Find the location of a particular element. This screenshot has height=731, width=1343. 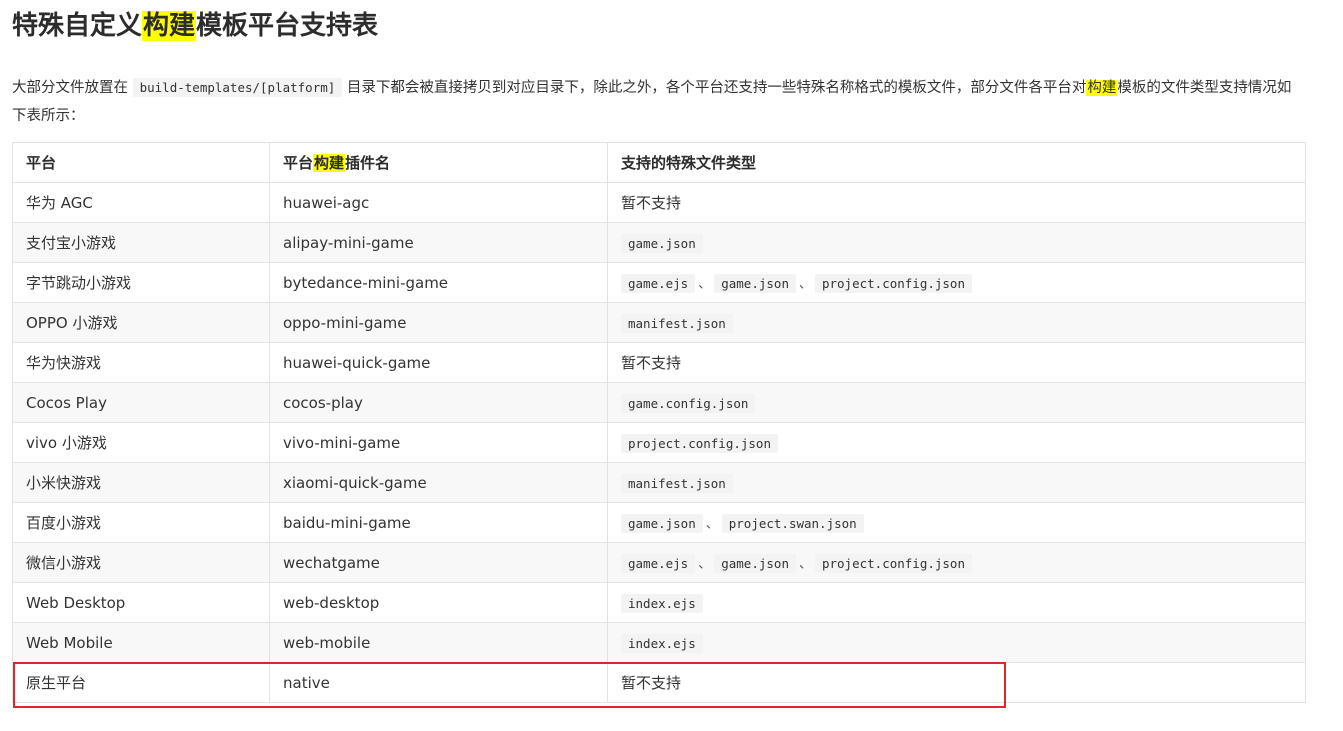

cell-platform: 华为 AGC is located at coordinates (141, 202).